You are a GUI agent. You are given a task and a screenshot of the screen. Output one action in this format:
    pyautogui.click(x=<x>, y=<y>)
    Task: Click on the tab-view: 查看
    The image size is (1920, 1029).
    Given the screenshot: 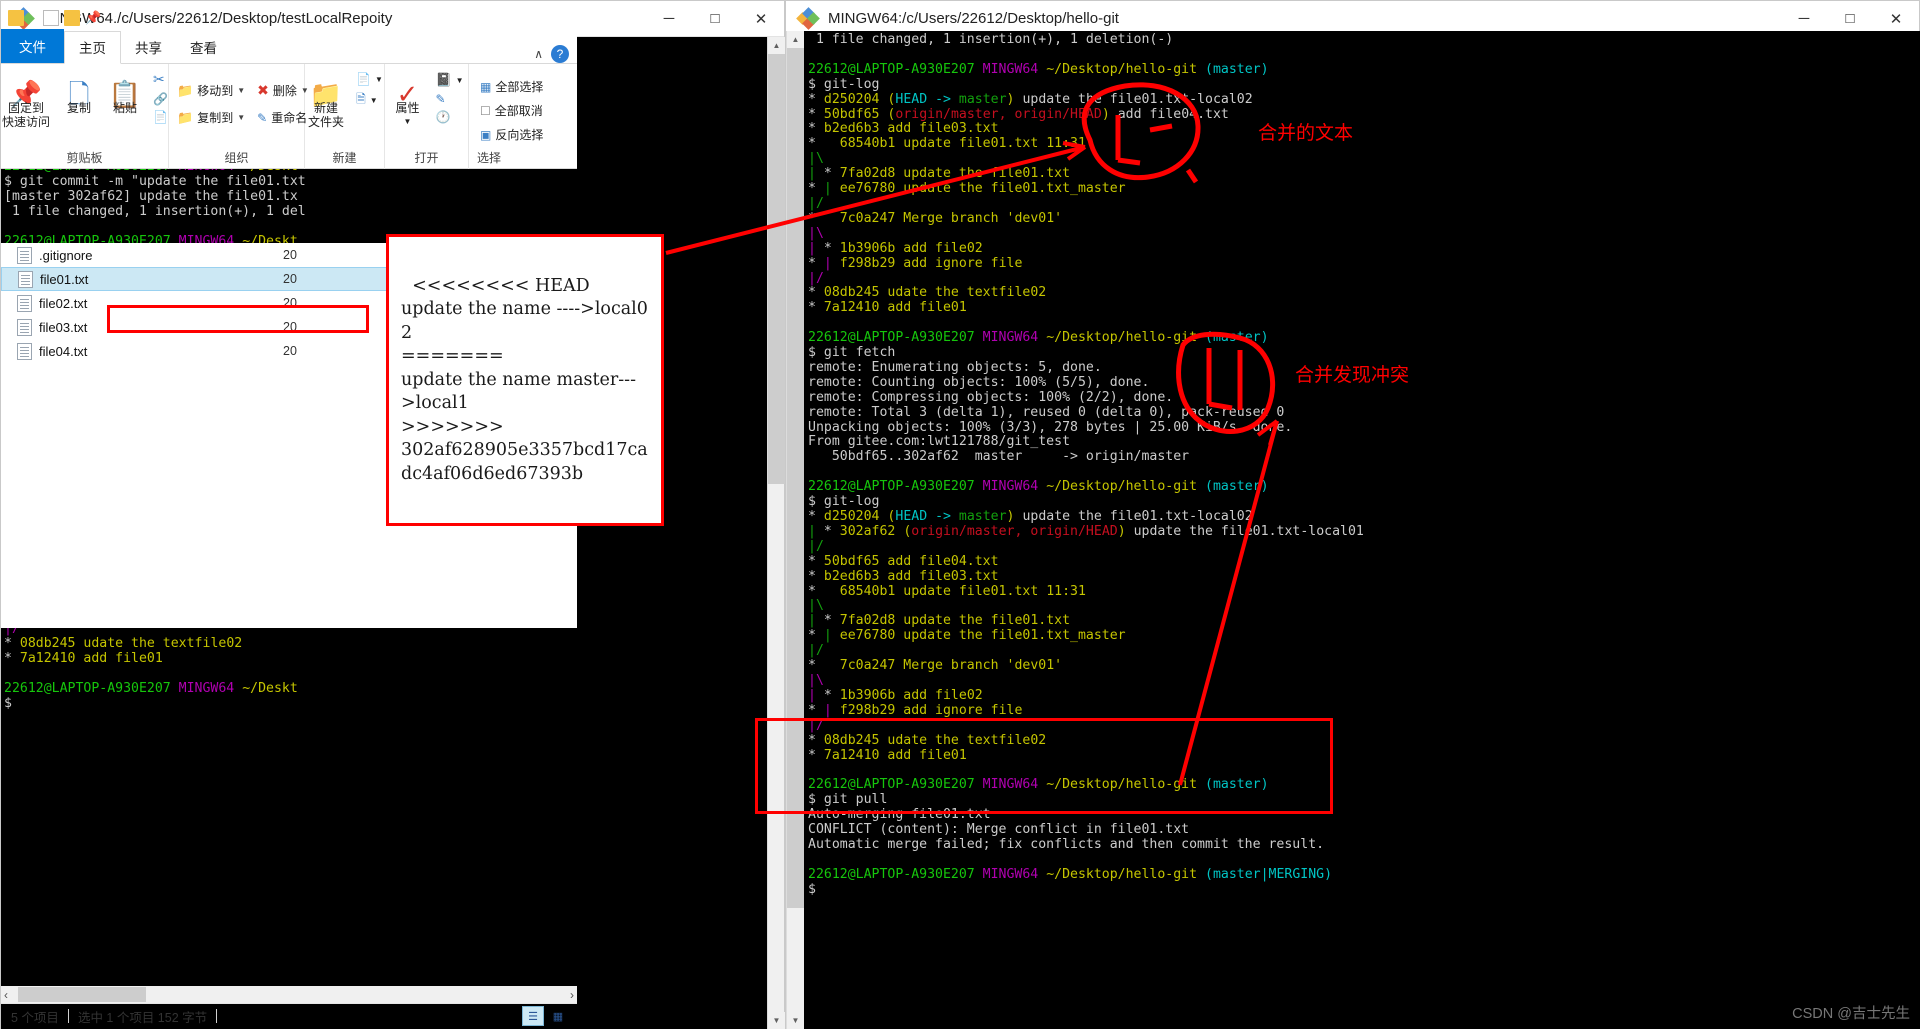 What is the action you would take?
    pyautogui.click(x=203, y=47)
    